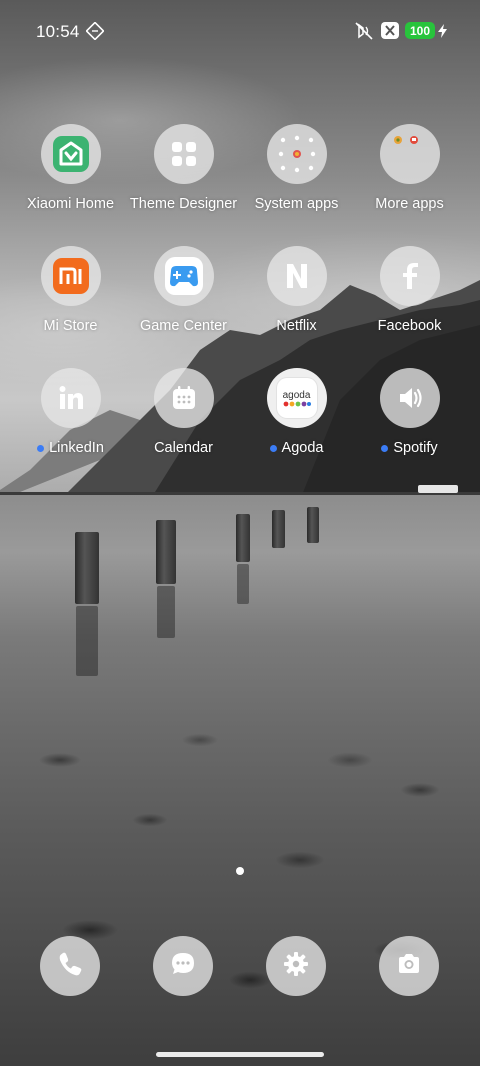 This screenshot has width=480, height=1066. I want to click on sim-off-icon, so click(390, 33).